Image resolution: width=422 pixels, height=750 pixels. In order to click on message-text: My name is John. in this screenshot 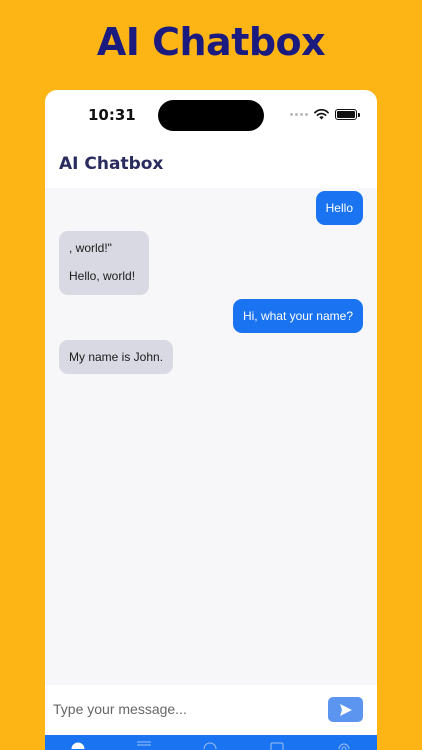, I will do `click(116, 357)`.